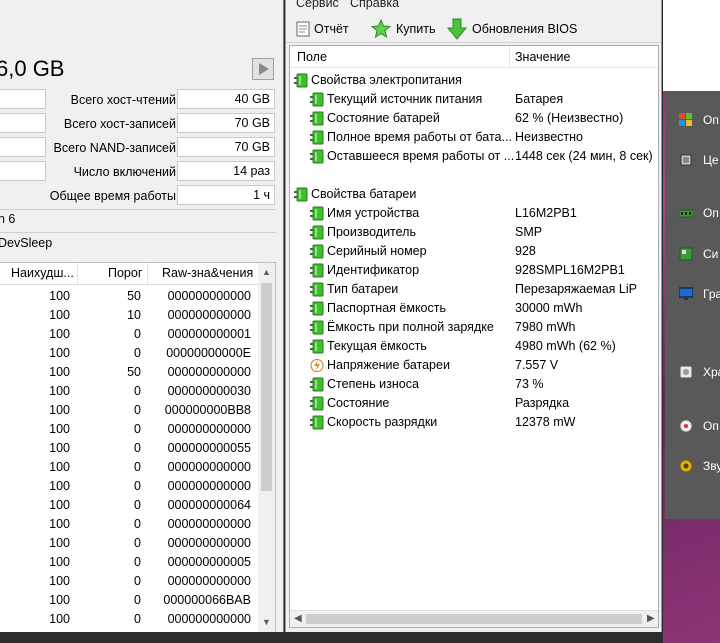 The image size is (720, 643). I want to click on buy-label: Купить, so click(416, 29).